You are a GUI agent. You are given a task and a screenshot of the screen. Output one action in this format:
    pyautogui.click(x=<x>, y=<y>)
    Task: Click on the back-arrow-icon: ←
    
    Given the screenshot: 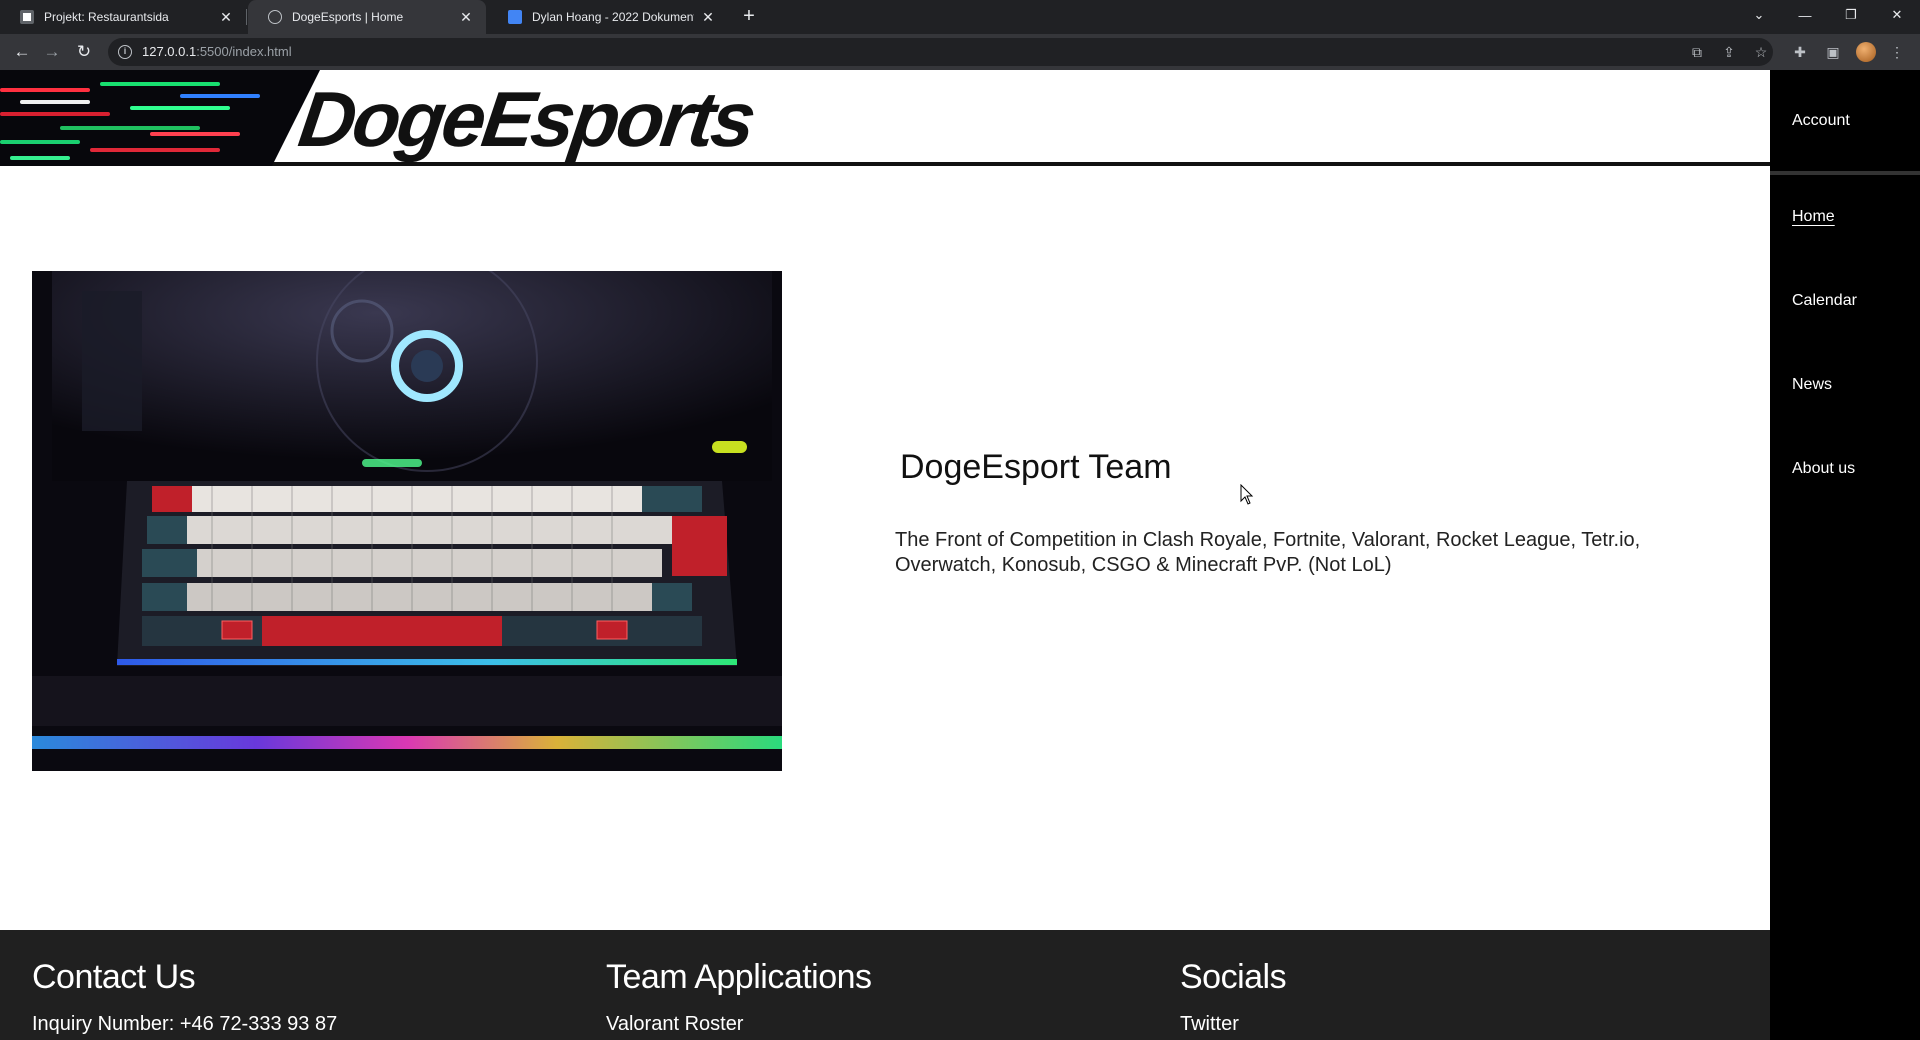 What is the action you would take?
    pyautogui.click(x=22, y=52)
    